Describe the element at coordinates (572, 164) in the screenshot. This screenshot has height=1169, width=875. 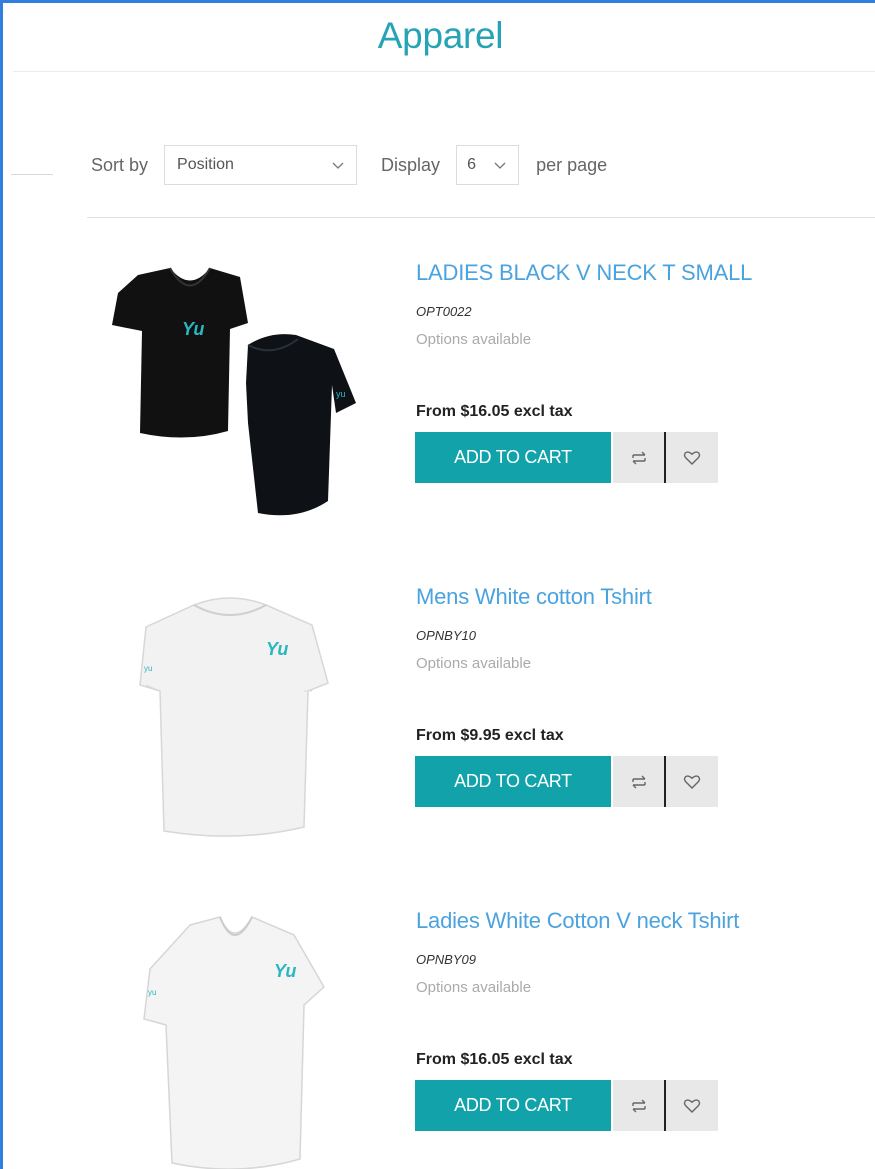
I see `per-page-label: per page` at that location.